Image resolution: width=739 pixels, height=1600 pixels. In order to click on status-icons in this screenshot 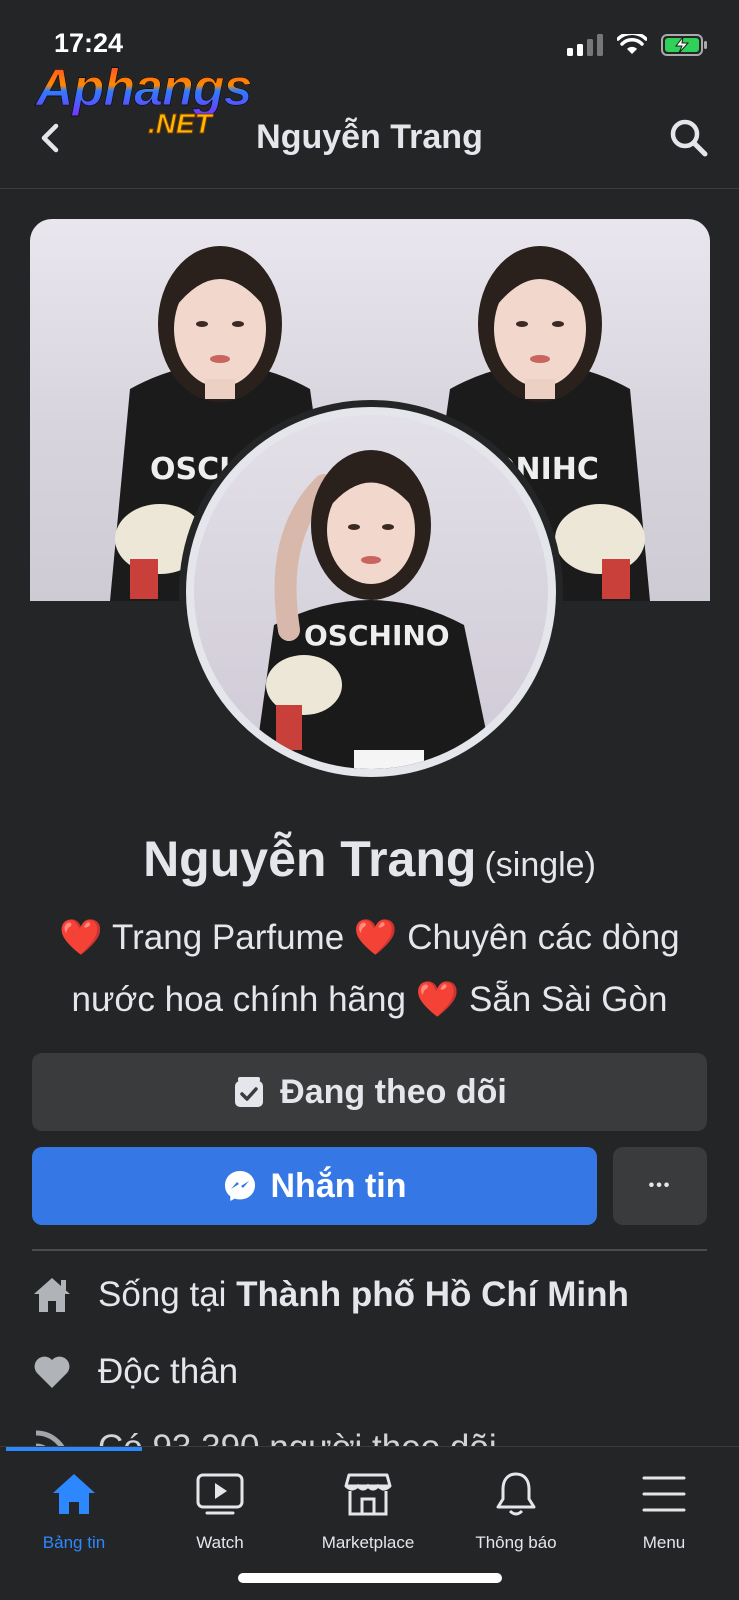, I will do `click(638, 45)`.